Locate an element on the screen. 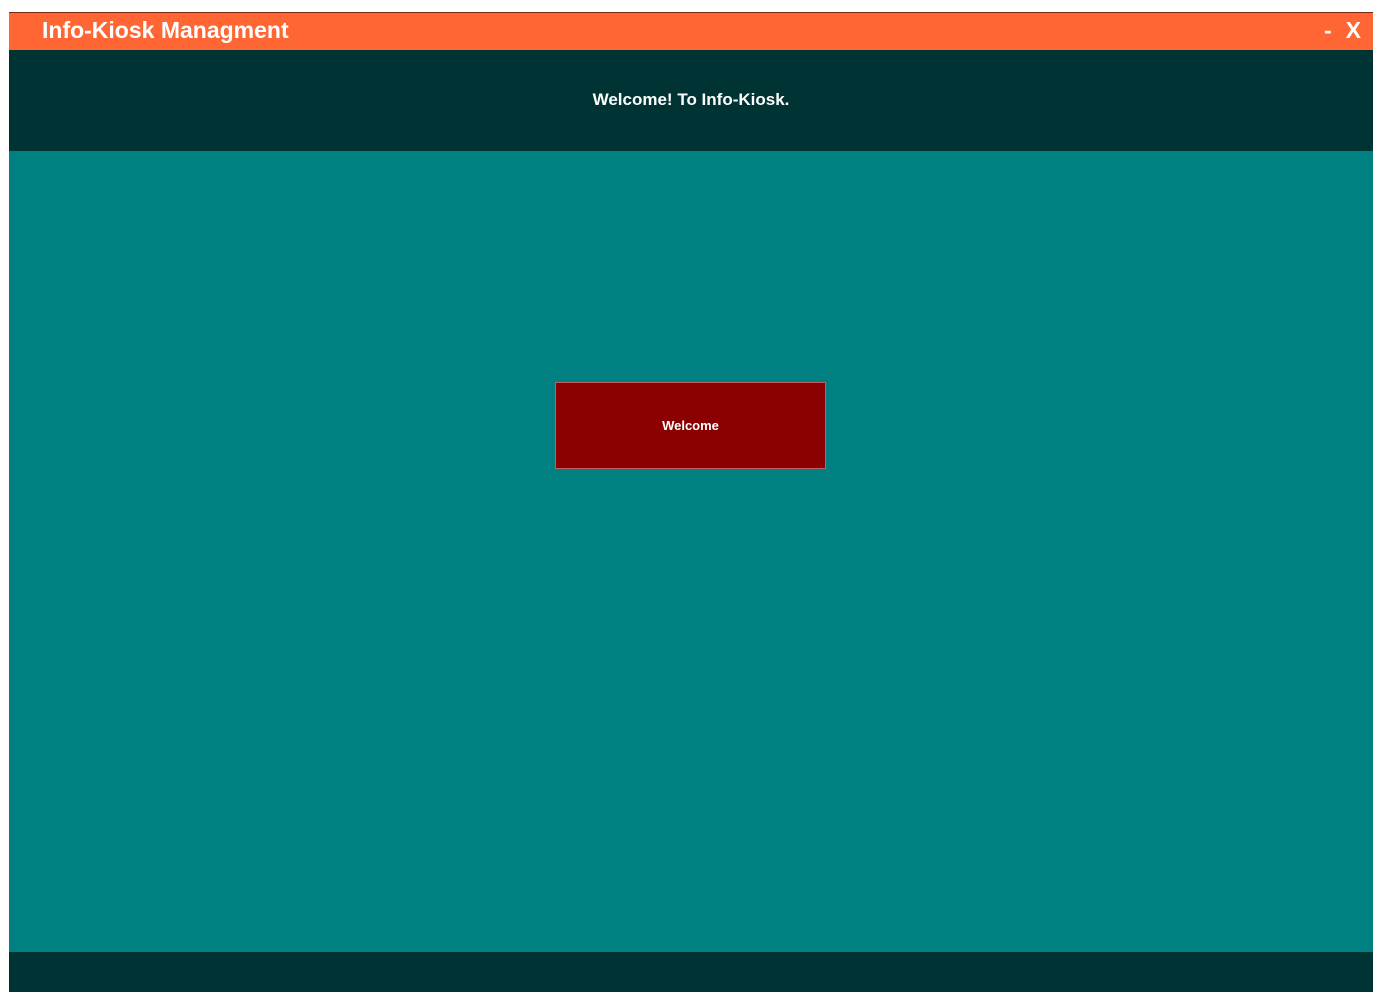 This screenshot has width=1373, height=992. header-banner: Welcome! To Info-Kiosk. is located at coordinates (691, 100).